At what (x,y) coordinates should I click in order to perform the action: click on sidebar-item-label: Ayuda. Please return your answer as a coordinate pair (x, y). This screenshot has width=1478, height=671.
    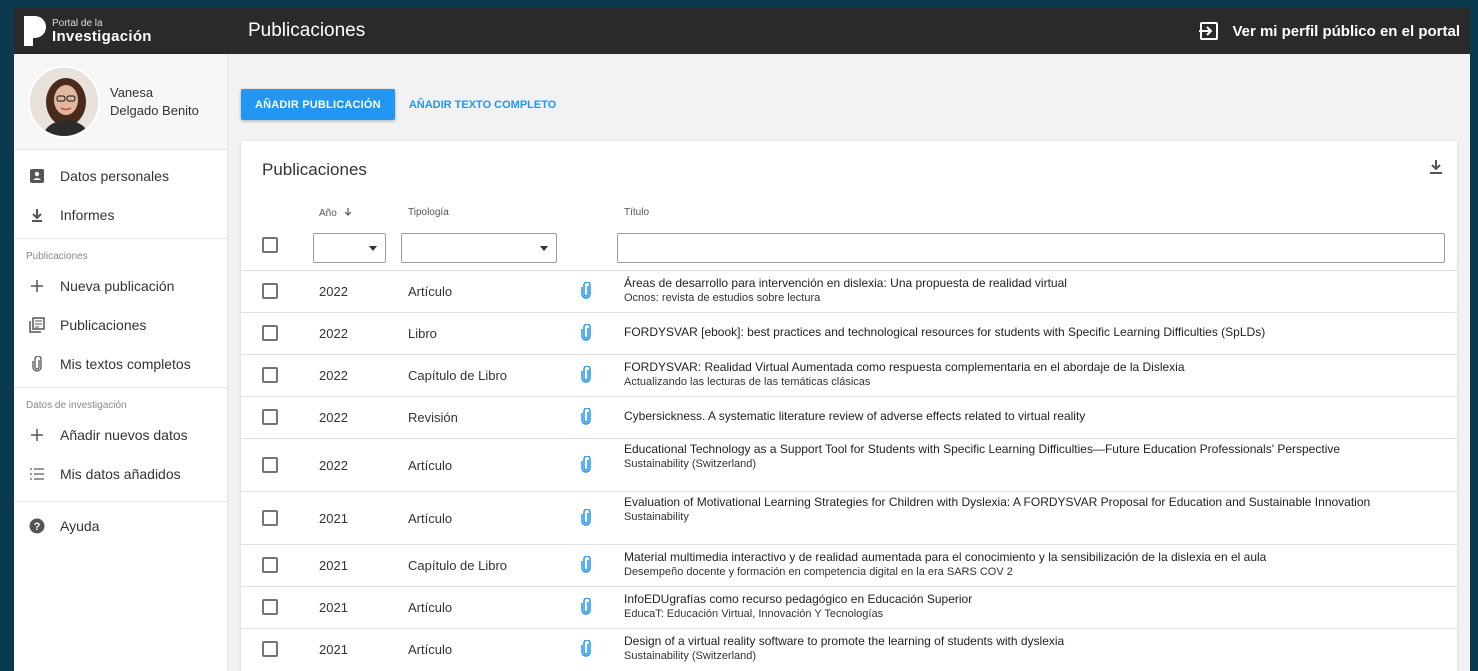
    Looking at the image, I should click on (80, 525).